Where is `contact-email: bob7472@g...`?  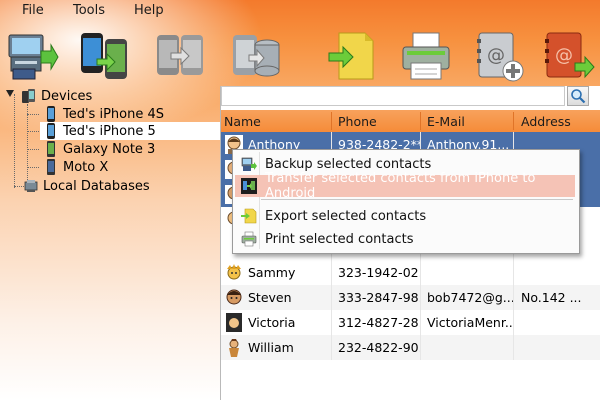 contact-email: bob7472@g... is located at coordinates (470, 297).